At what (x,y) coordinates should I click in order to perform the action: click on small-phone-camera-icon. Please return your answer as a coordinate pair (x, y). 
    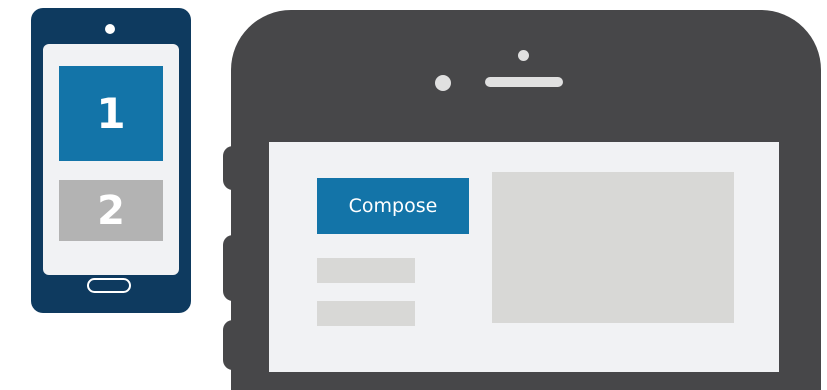
    Looking at the image, I should click on (110, 29).